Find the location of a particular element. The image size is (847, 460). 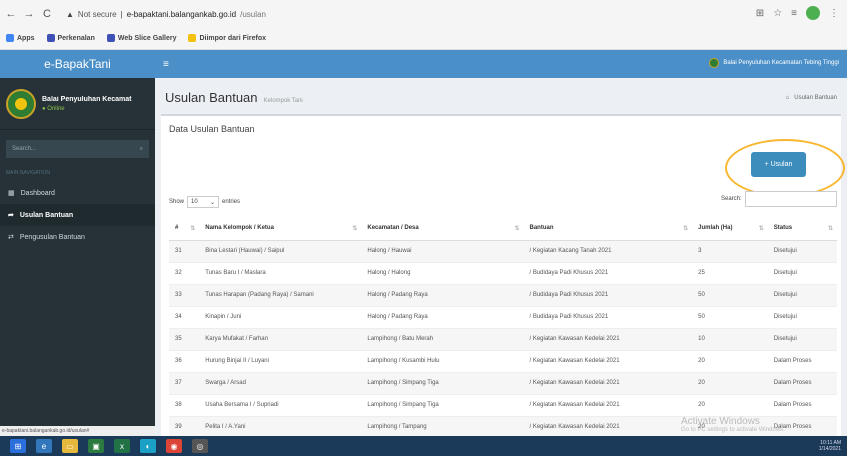

cell-kecamatan: Halong / Padang Raya is located at coordinates (442, 294).